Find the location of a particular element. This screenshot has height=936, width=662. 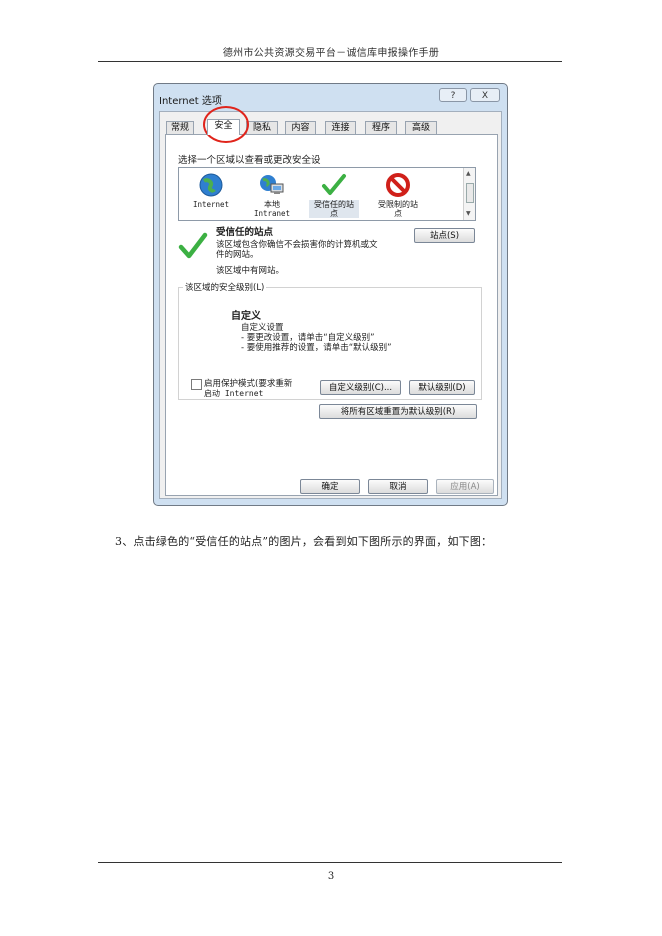

security-level-group-label: 该区域的安全级别(L) is located at coordinates (225, 287).